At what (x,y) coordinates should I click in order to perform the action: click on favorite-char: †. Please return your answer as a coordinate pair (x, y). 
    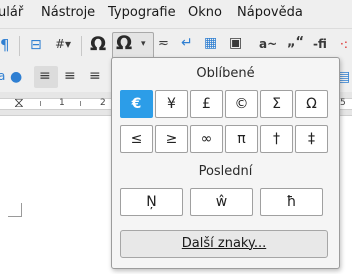
    Looking at the image, I should click on (276, 139).